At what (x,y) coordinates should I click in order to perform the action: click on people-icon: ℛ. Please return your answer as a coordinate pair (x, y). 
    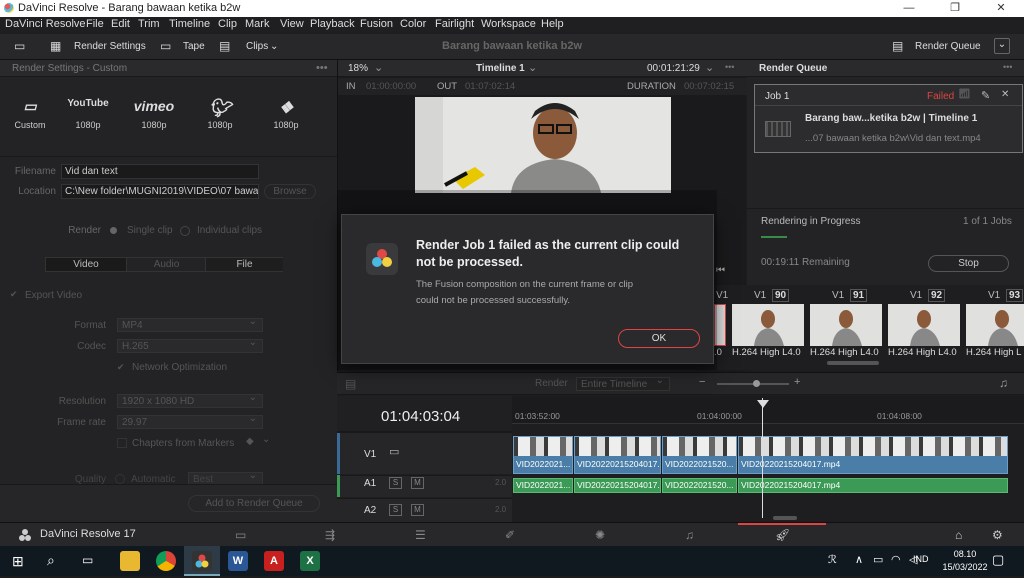
    Looking at the image, I should click on (832, 559).